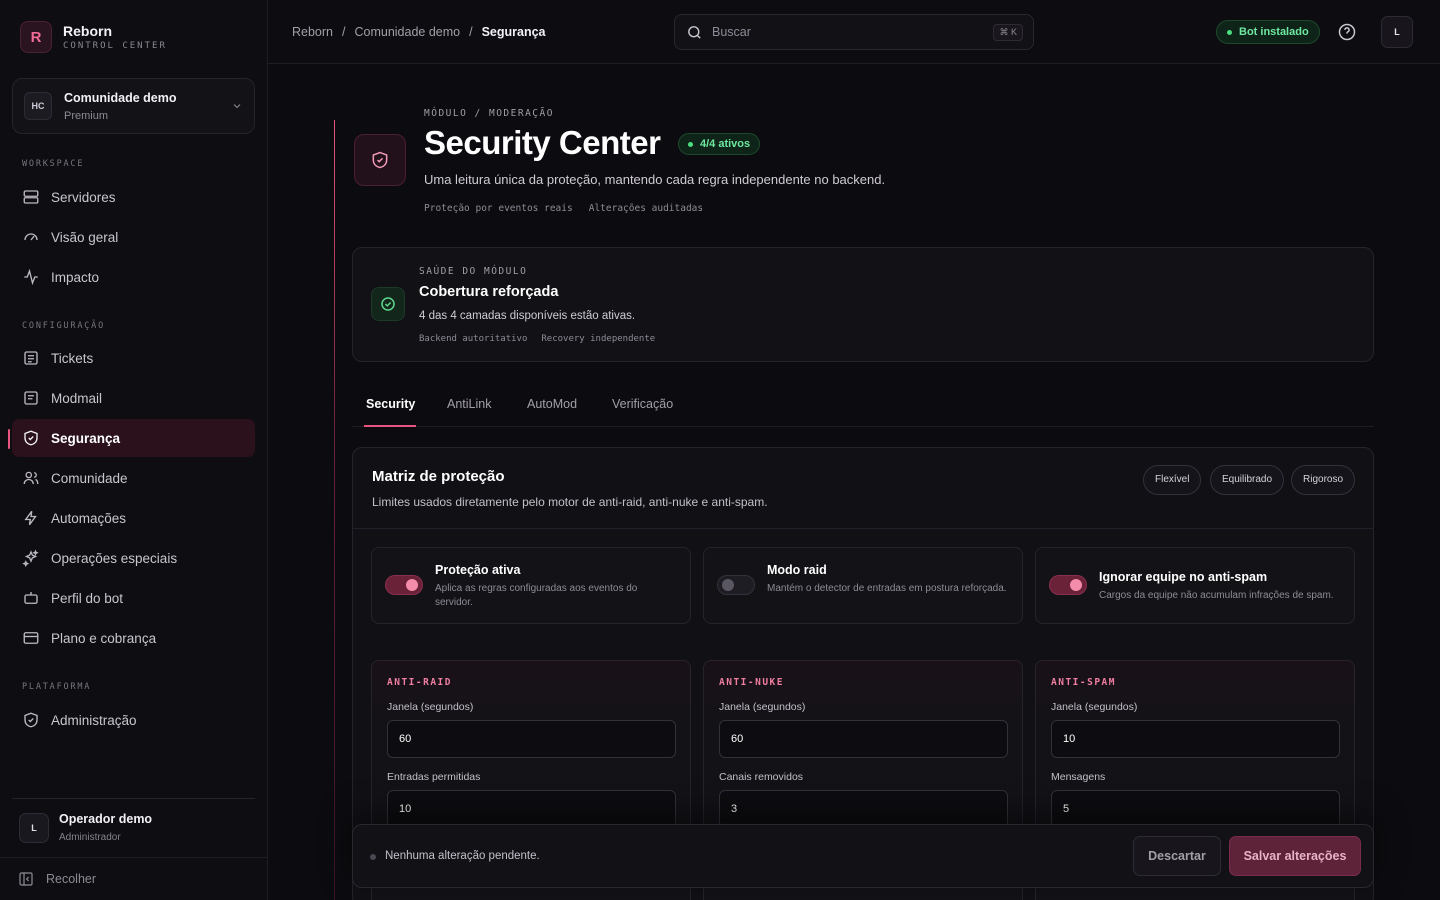 This screenshot has height=900, width=1440. Describe the element at coordinates (1295, 856) in the screenshot. I see `save-button: Salvar alterações` at that location.